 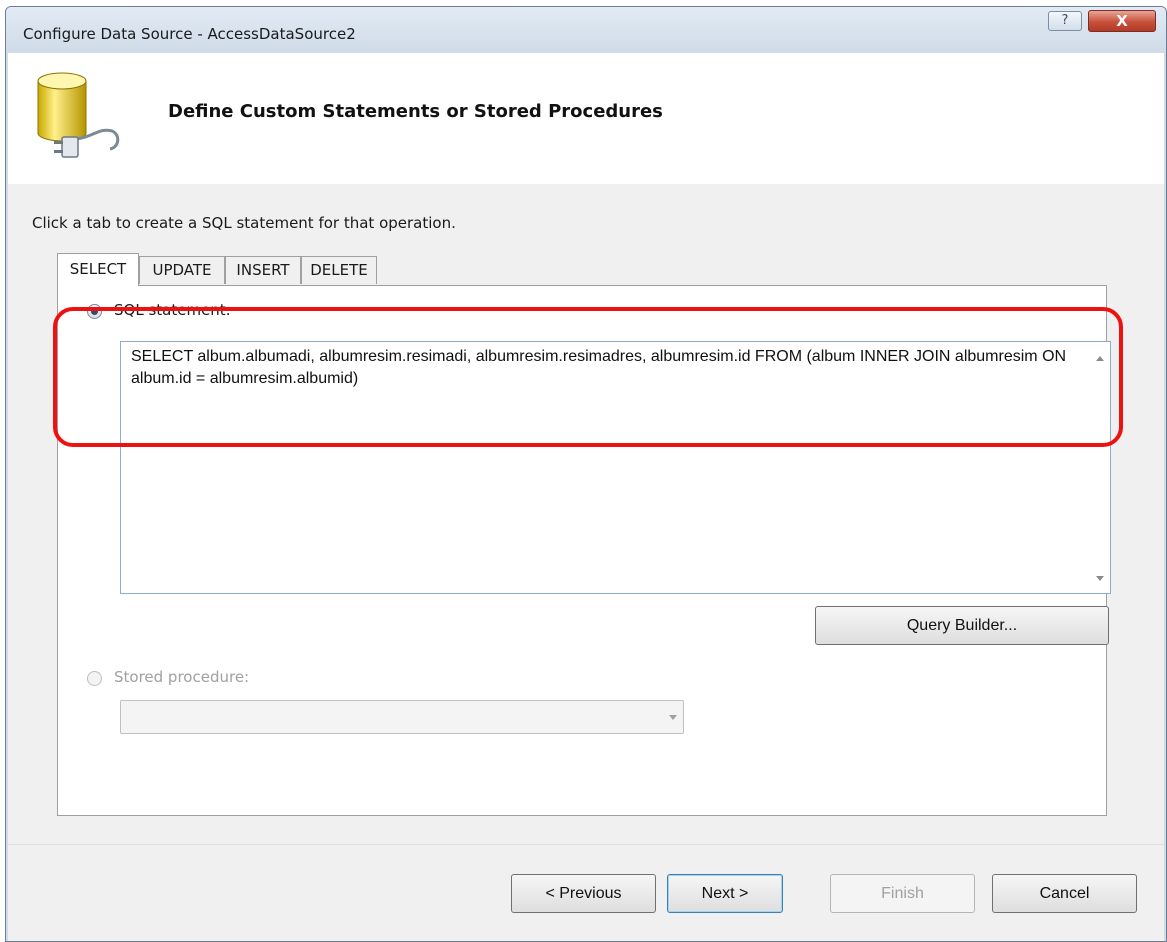 What do you see at coordinates (182, 270) in the screenshot?
I see `tab-update: UPDATE` at bounding box center [182, 270].